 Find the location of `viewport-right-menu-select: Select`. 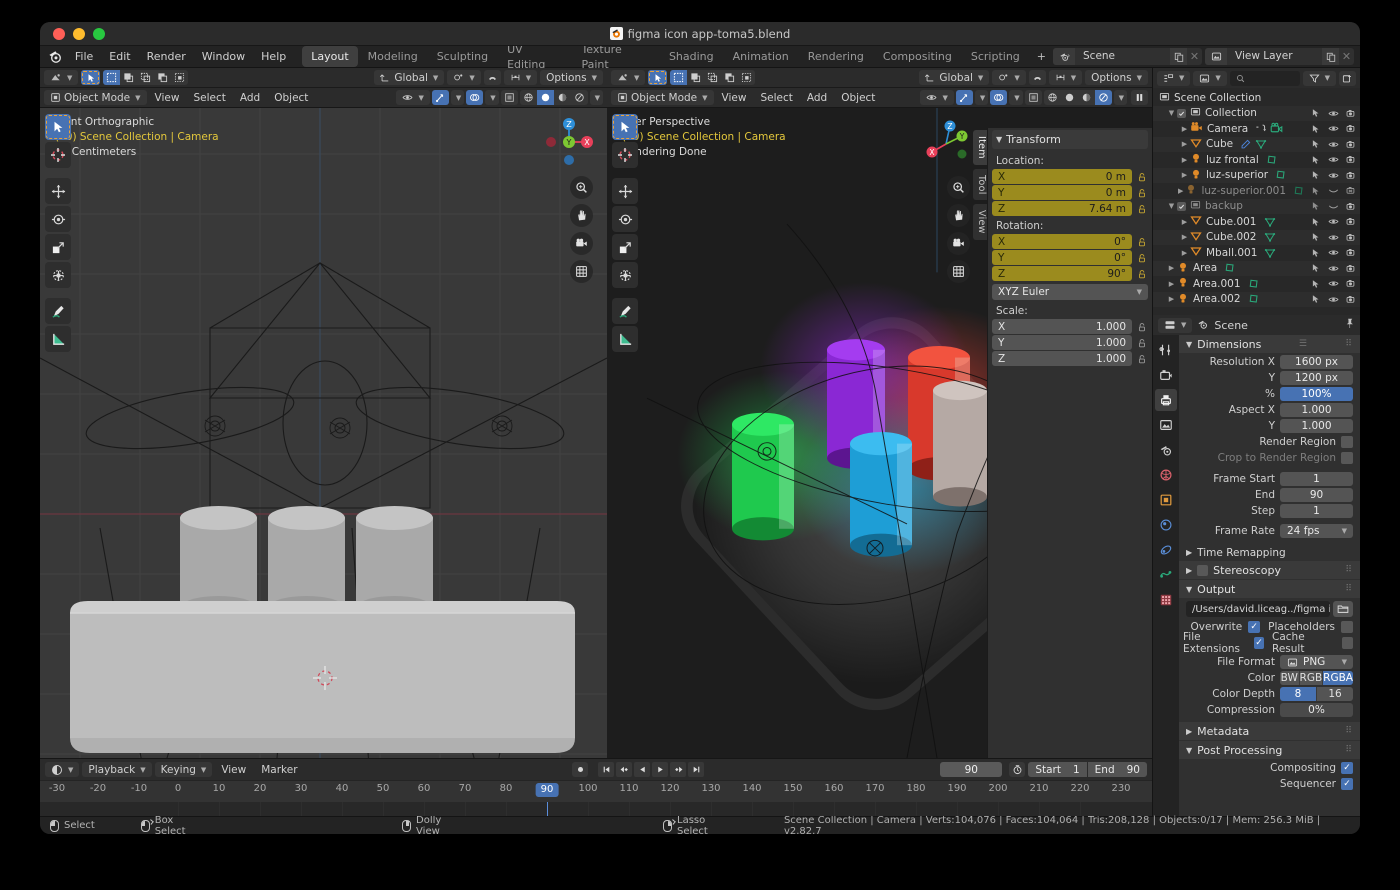

viewport-right-menu-select: Select is located at coordinates (776, 97).